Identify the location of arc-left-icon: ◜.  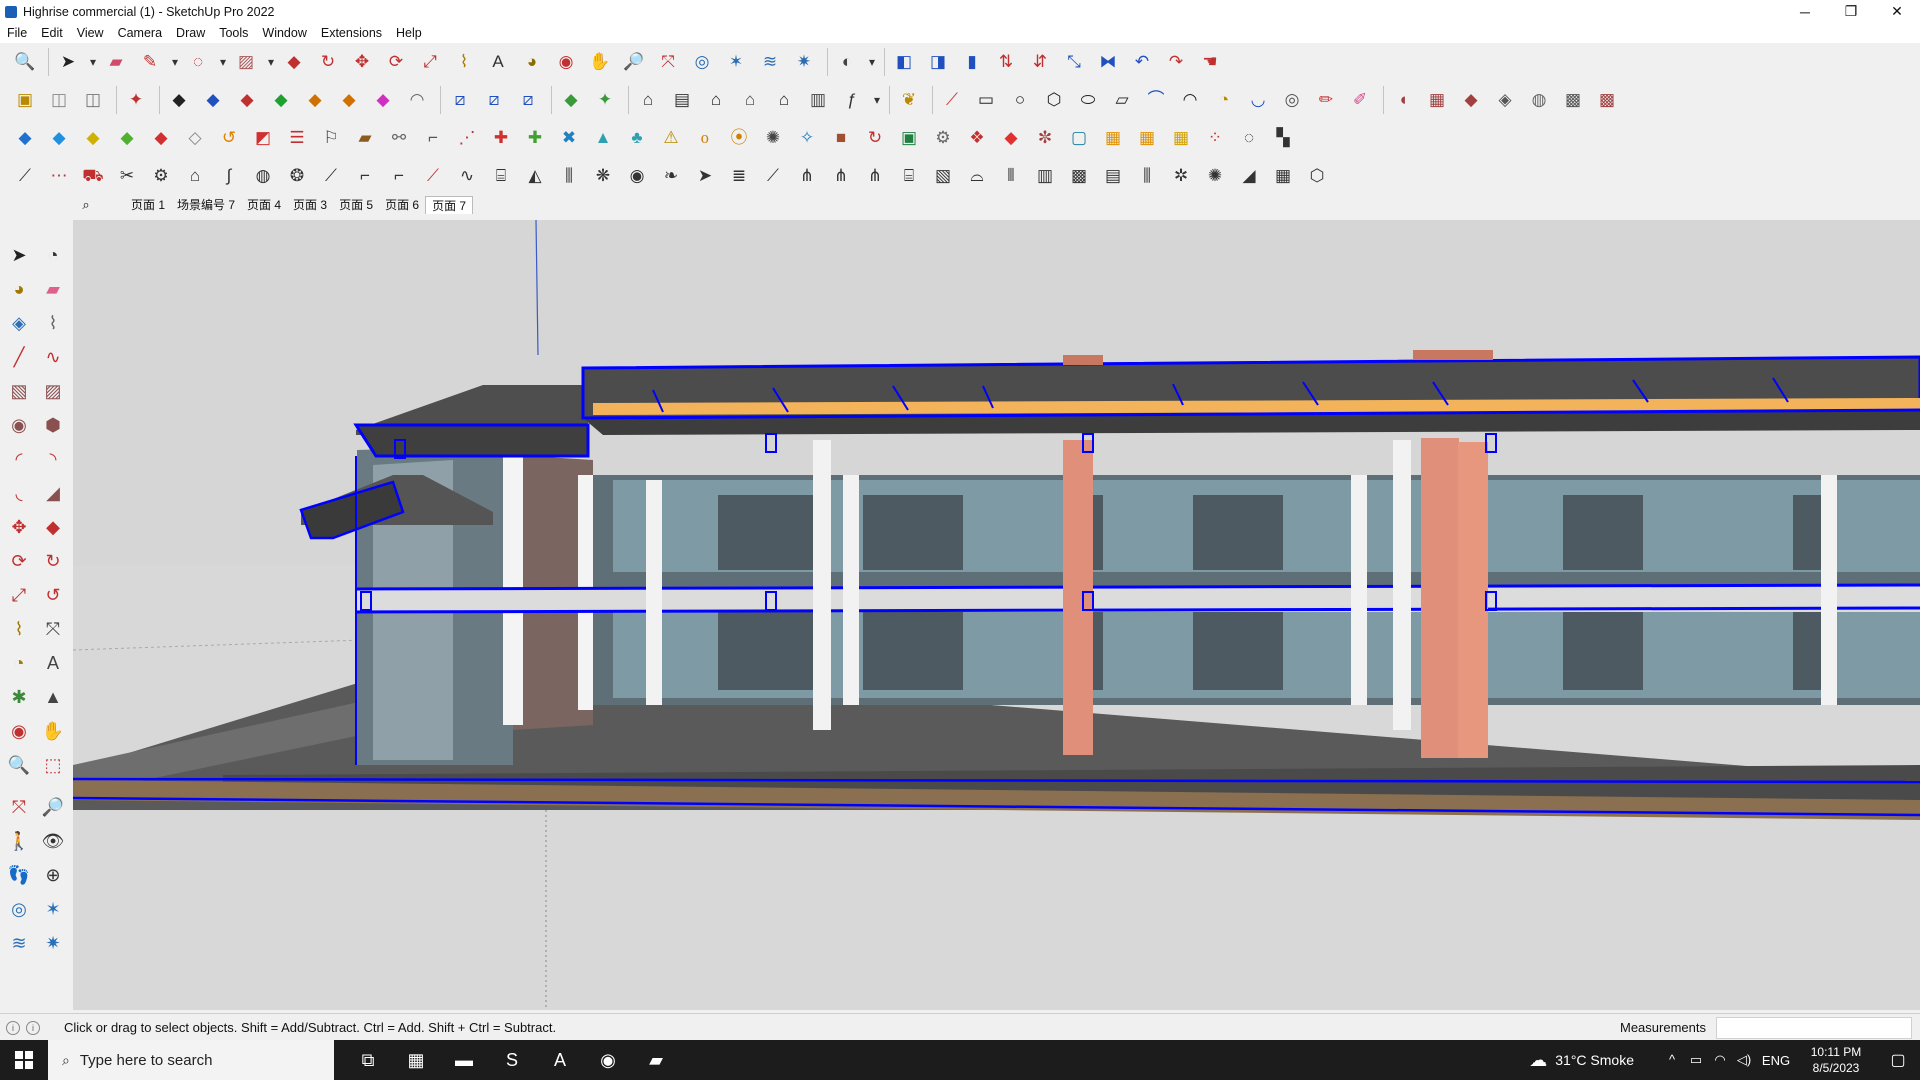
(19, 459).